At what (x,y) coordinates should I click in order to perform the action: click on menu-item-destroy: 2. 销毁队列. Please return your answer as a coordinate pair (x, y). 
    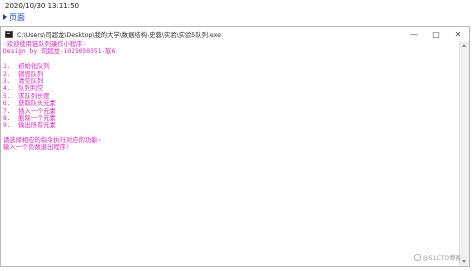
    Looking at the image, I should click on (23, 74).